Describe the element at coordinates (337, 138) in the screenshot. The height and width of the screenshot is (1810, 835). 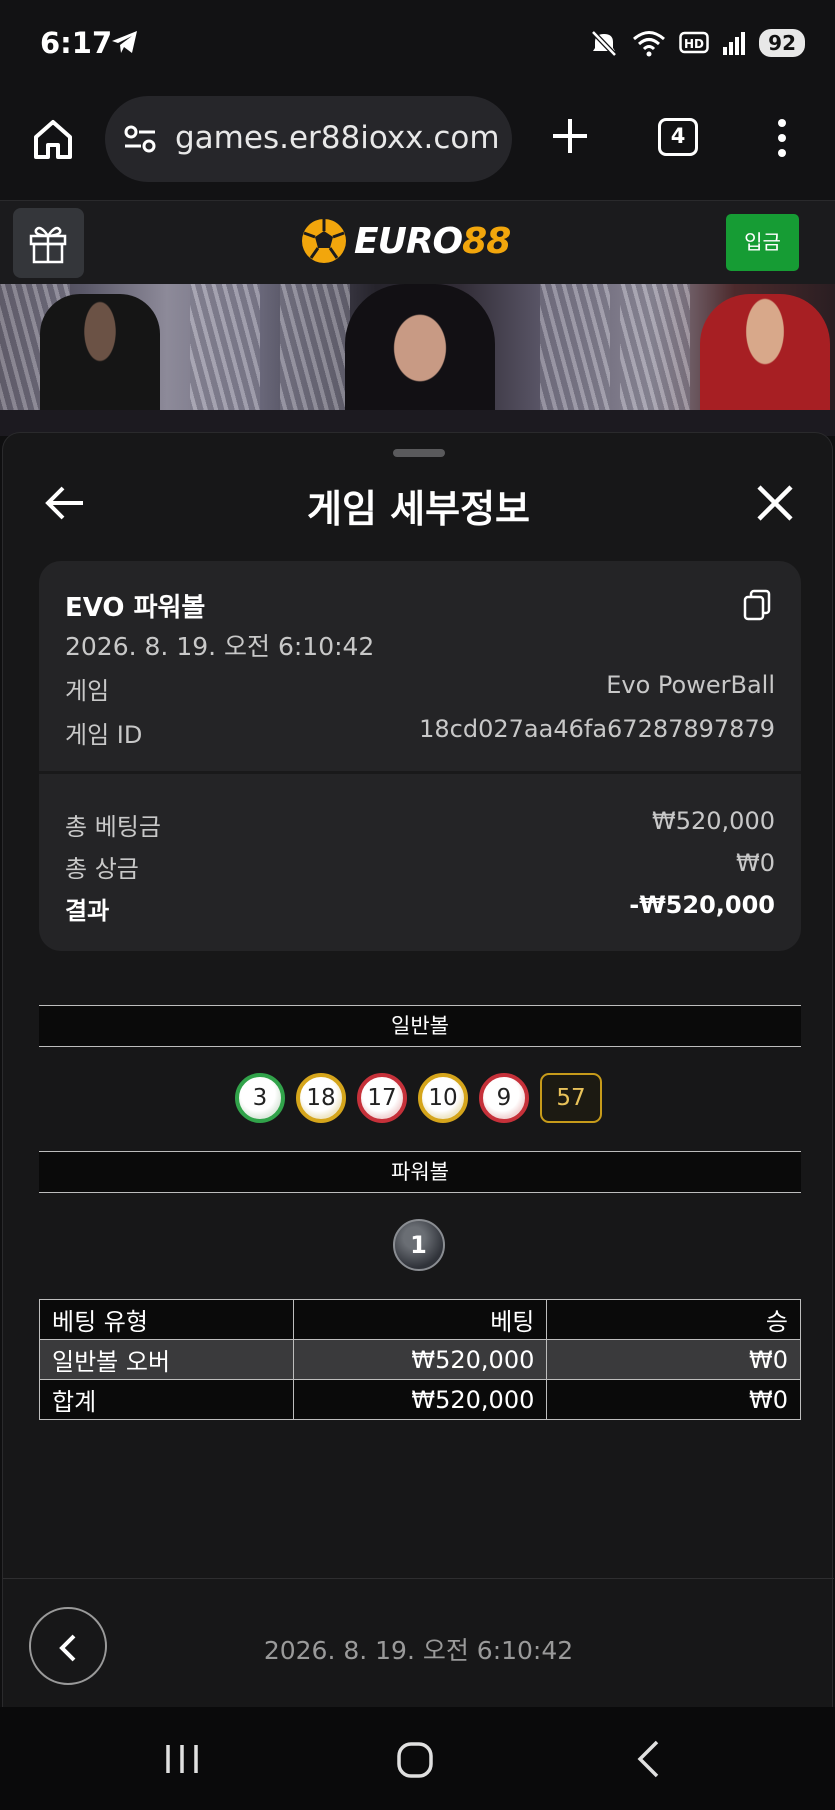
I see `url-text: games.er88ioxx.com` at that location.